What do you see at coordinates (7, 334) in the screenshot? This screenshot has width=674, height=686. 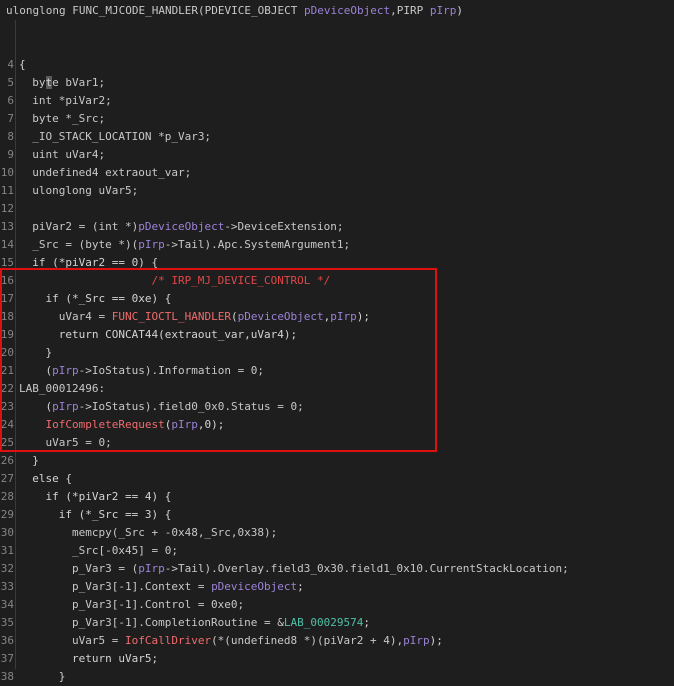 I see `line-number: 19` at bounding box center [7, 334].